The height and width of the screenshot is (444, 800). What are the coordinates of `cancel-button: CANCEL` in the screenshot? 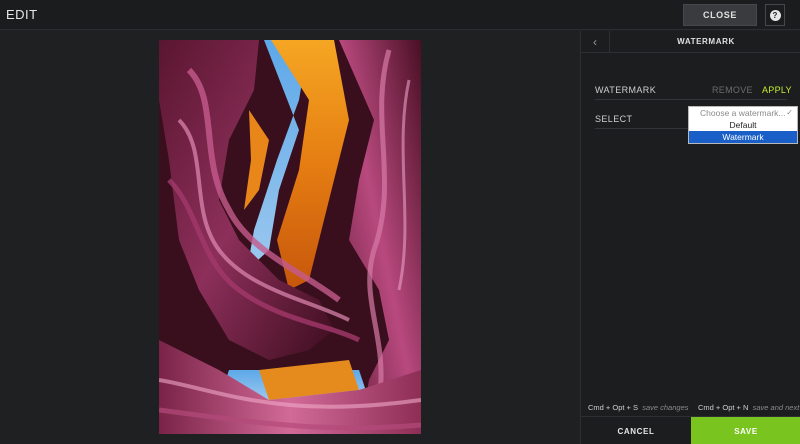 It's located at (636, 430).